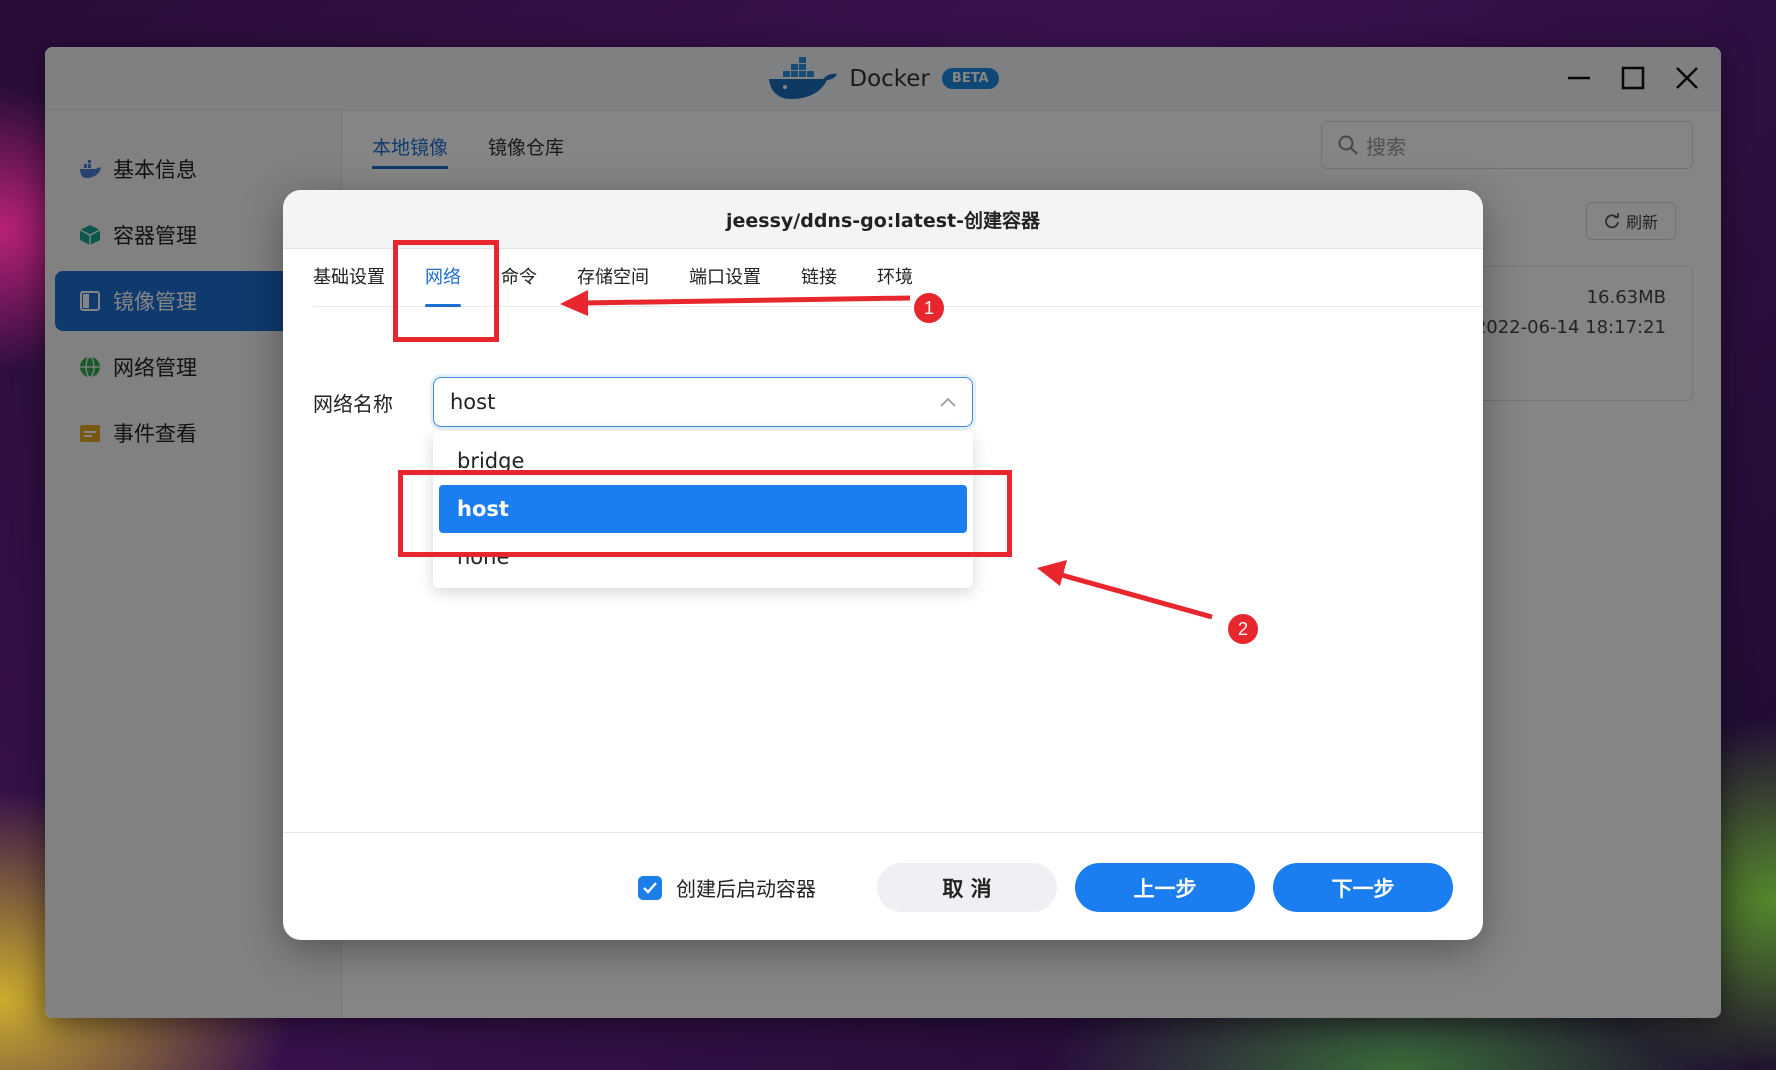 This screenshot has width=1776, height=1070. What do you see at coordinates (967, 887) in the screenshot?
I see `cancel-button: 取 消` at bounding box center [967, 887].